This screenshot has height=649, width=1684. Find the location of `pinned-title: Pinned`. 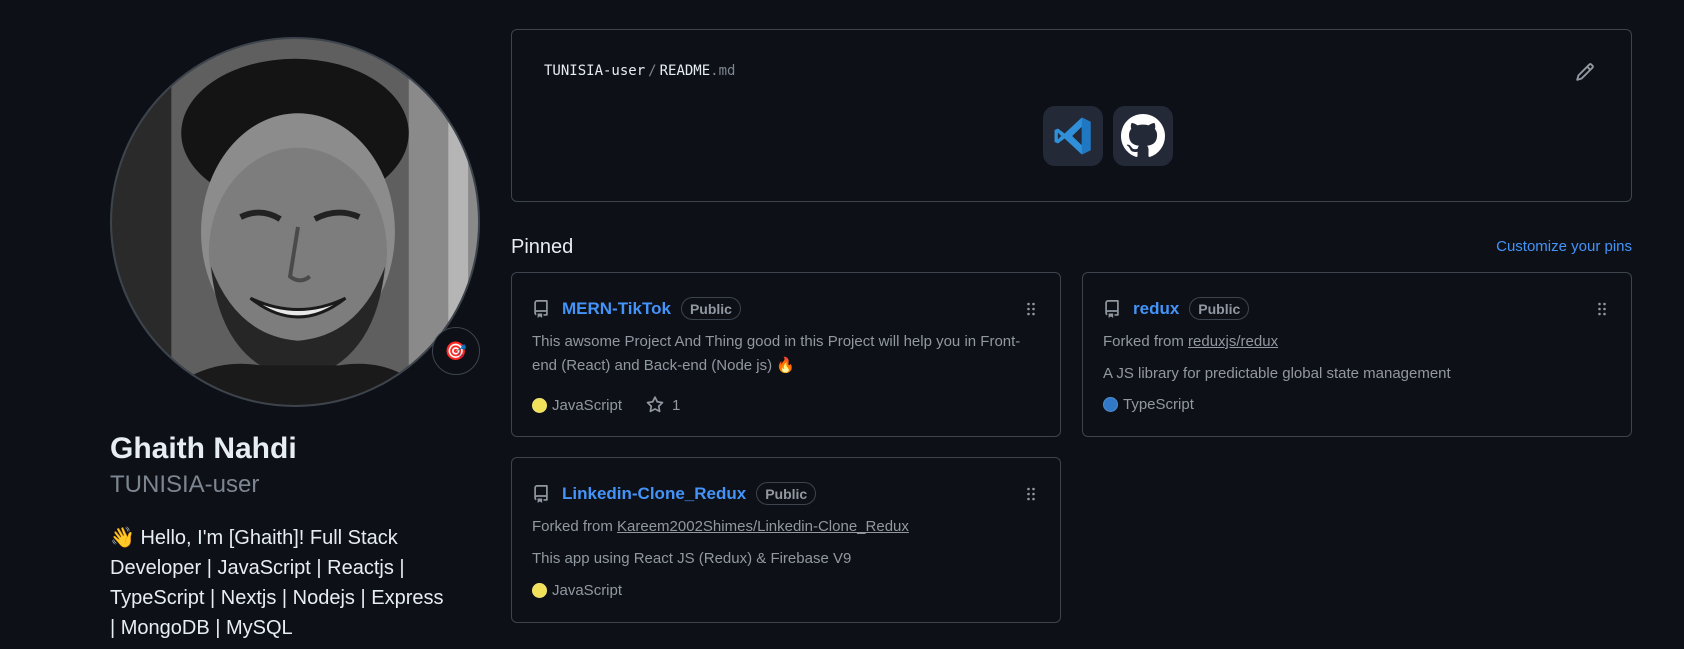

pinned-title: Pinned is located at coordinates (542, 247).